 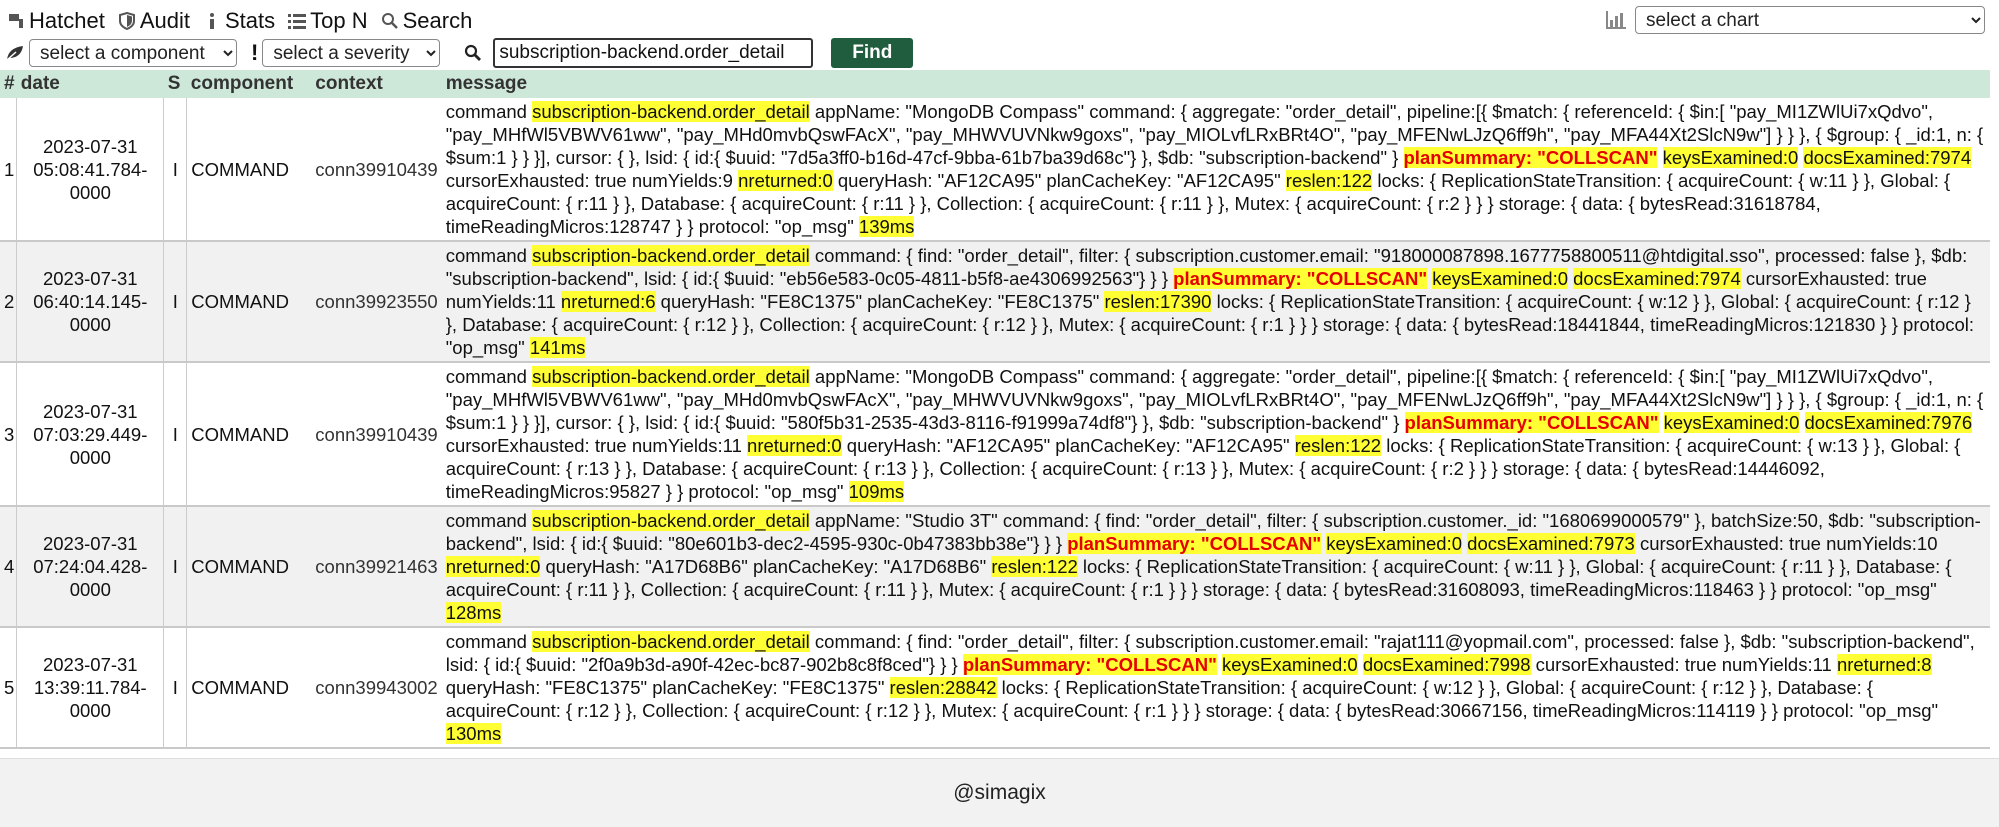 I want to click on col-date: date, so click(x=40, y=83).